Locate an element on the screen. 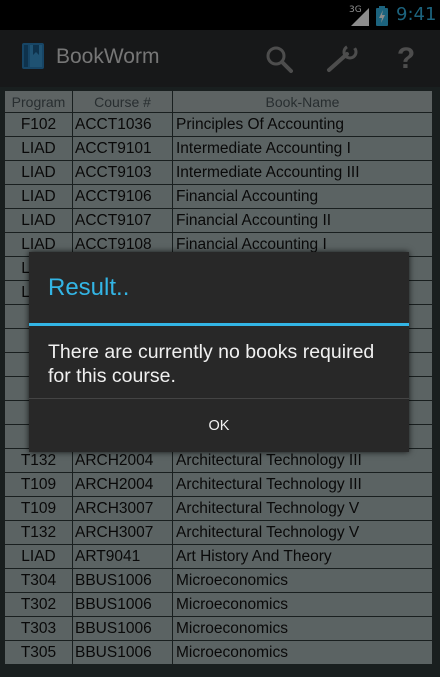  dialog-title-divider is located at coordinates (219, 324).